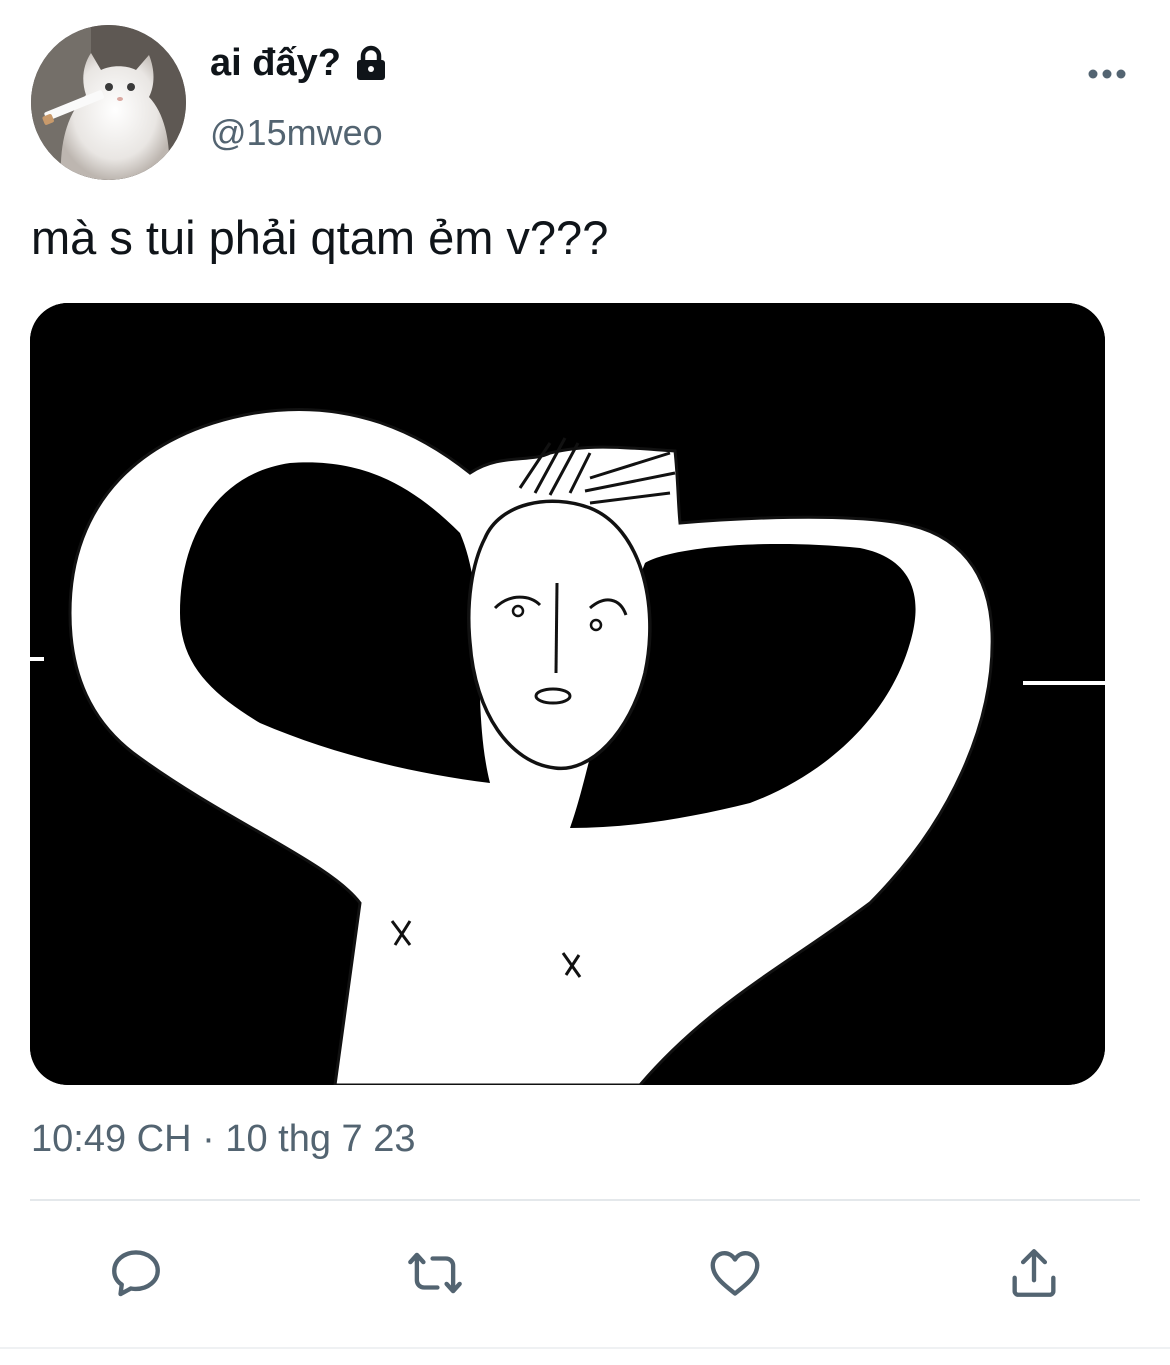 The image size is (1170, 1365). I want to click on share-icon, so click(1034, 1273).